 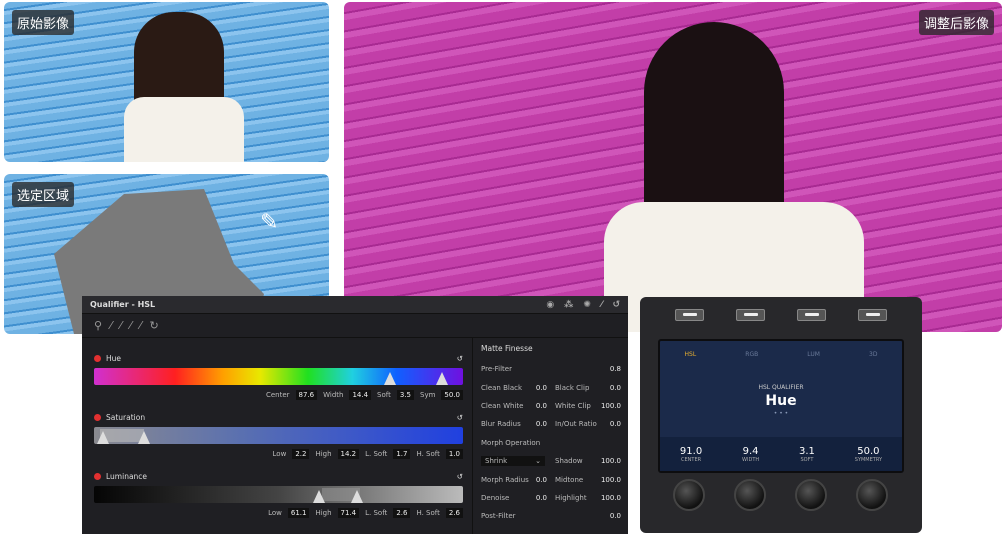 What do you see at coordinates (144, 437) in the screenshot?
I see `saturation-handle-high` at bounding box center [144, 437].